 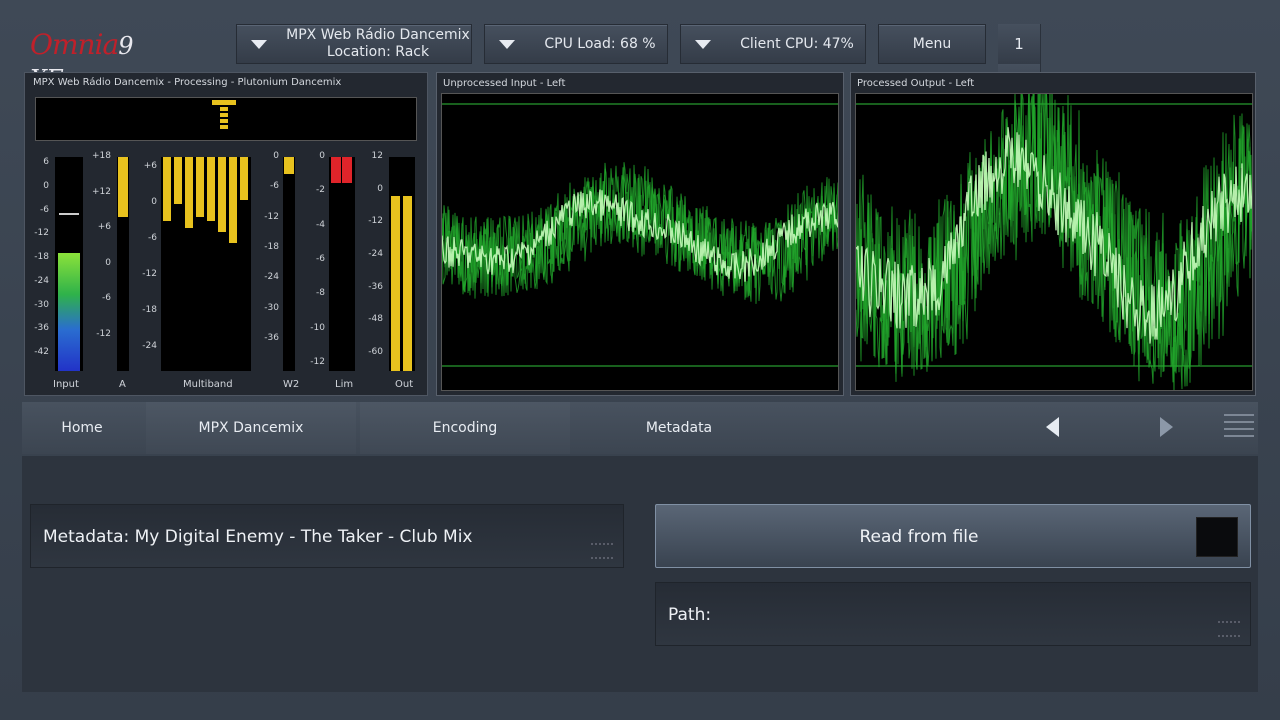 What do you see at coordinates (101, 156) in the screenshot?
I see `meter-scale-tick: +18` at bounding box center [101, 156].